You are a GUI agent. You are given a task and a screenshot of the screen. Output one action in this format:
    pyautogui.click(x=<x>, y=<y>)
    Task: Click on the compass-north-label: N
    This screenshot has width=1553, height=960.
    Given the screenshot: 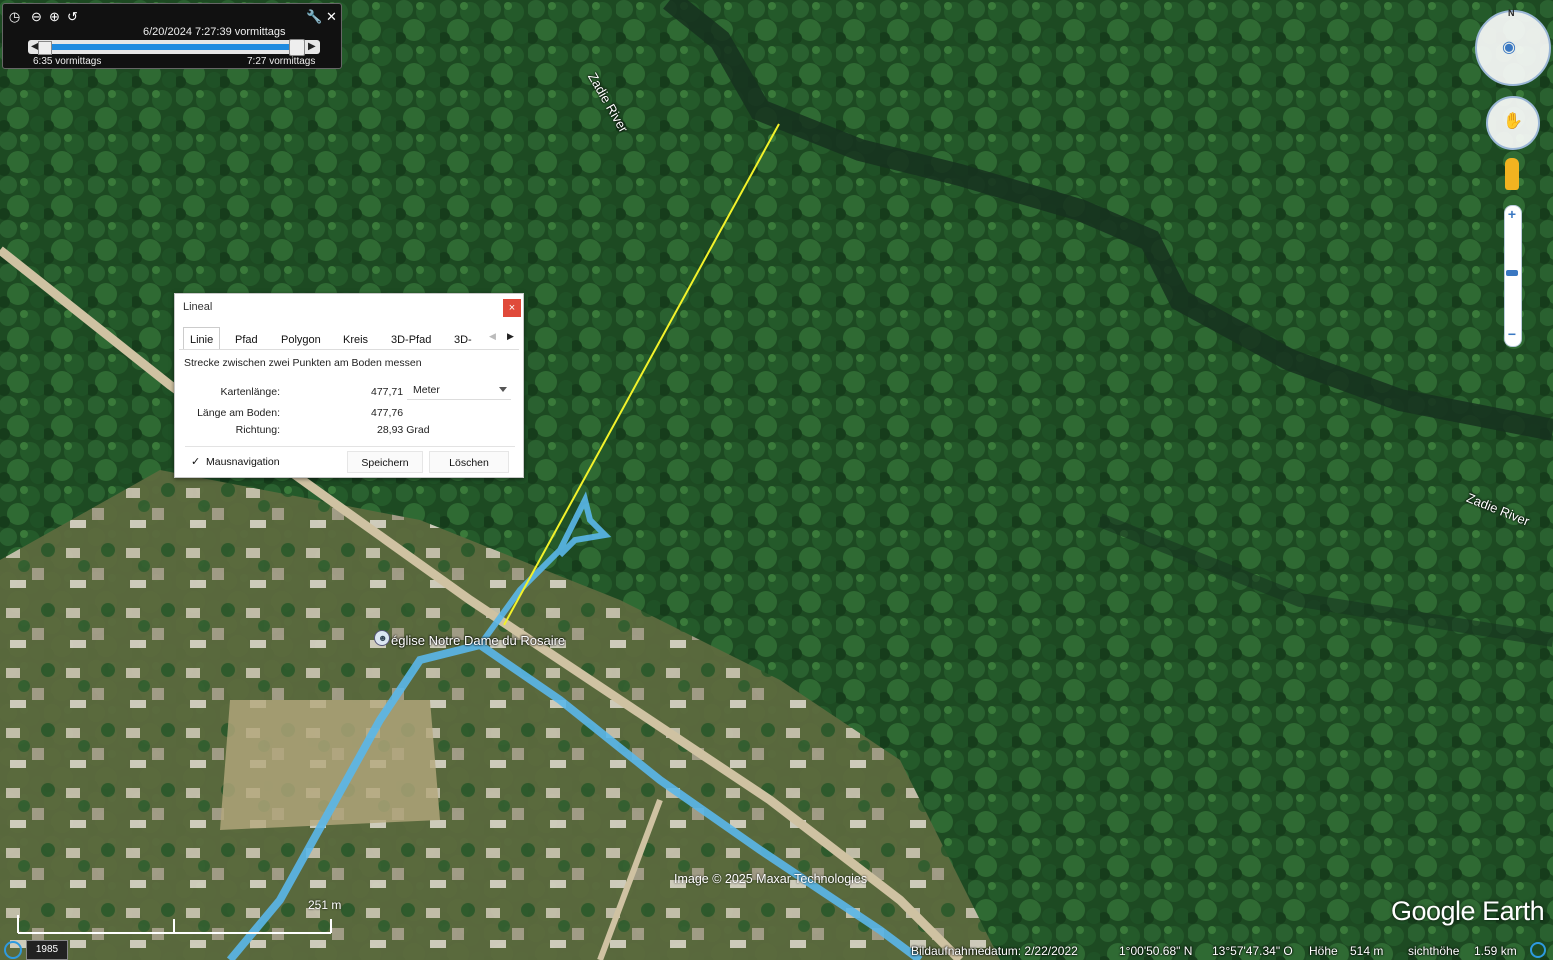 What is the action you would take?
    pyautogui.click(x=1511, y=13)
    